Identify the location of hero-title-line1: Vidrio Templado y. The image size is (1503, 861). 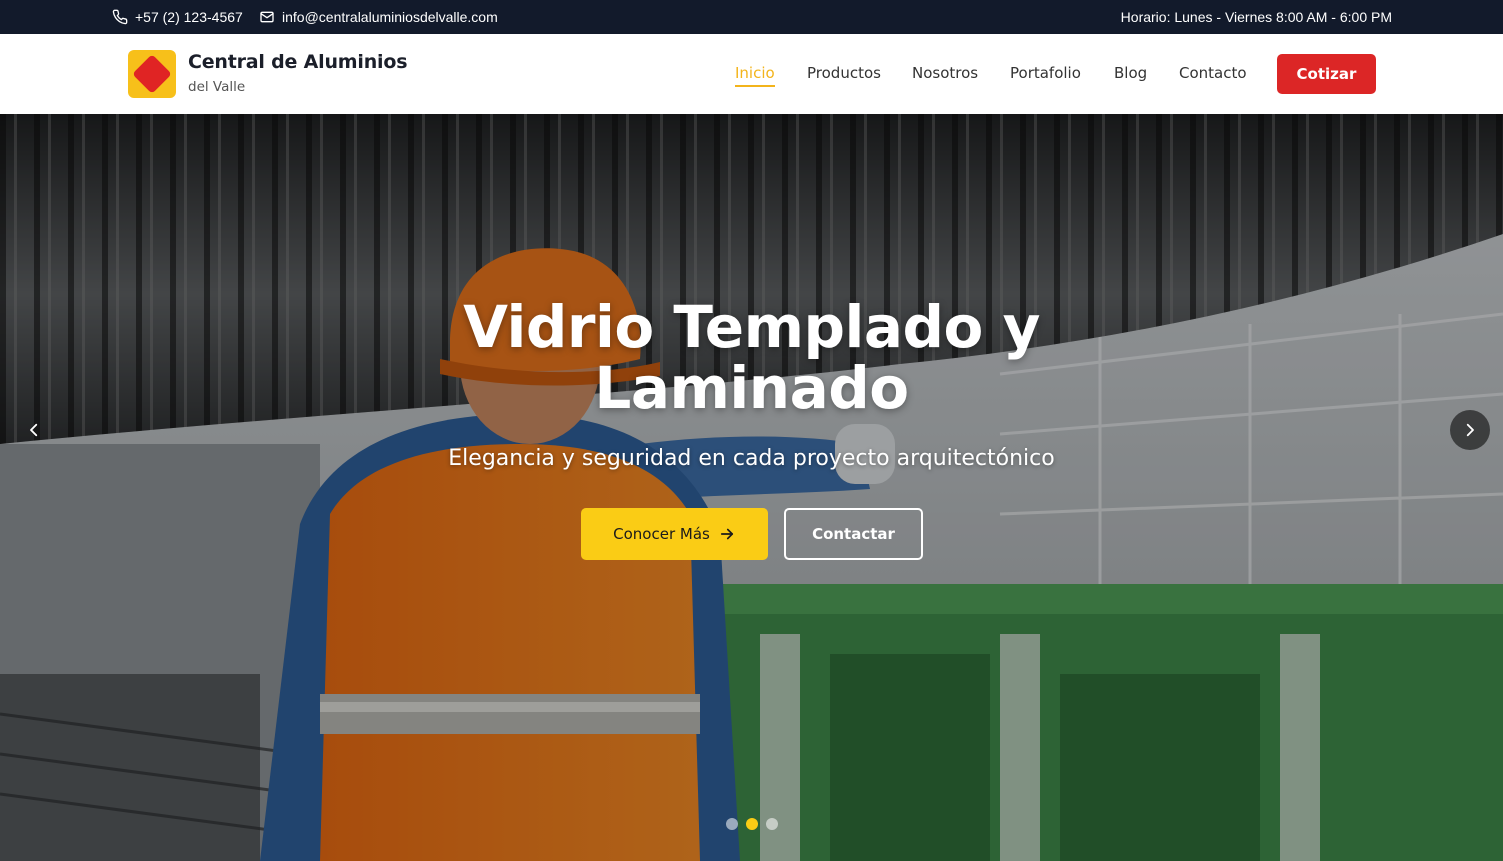
(751, 327).